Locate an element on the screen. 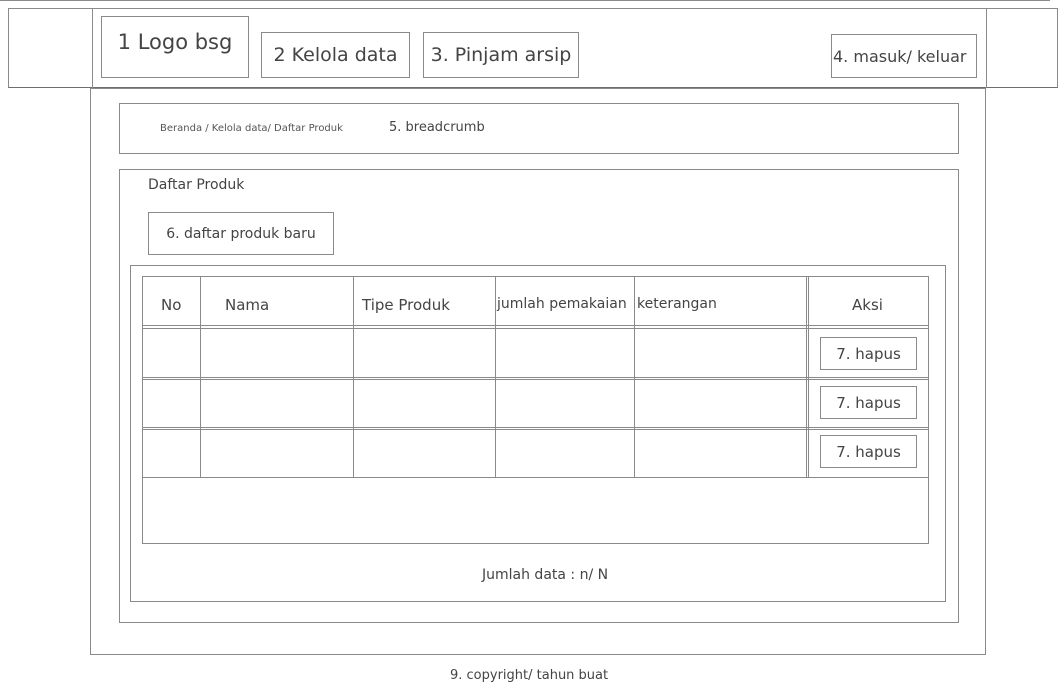  add-product-label: 6. daftar produk baru is located at coordinates (241, 233).